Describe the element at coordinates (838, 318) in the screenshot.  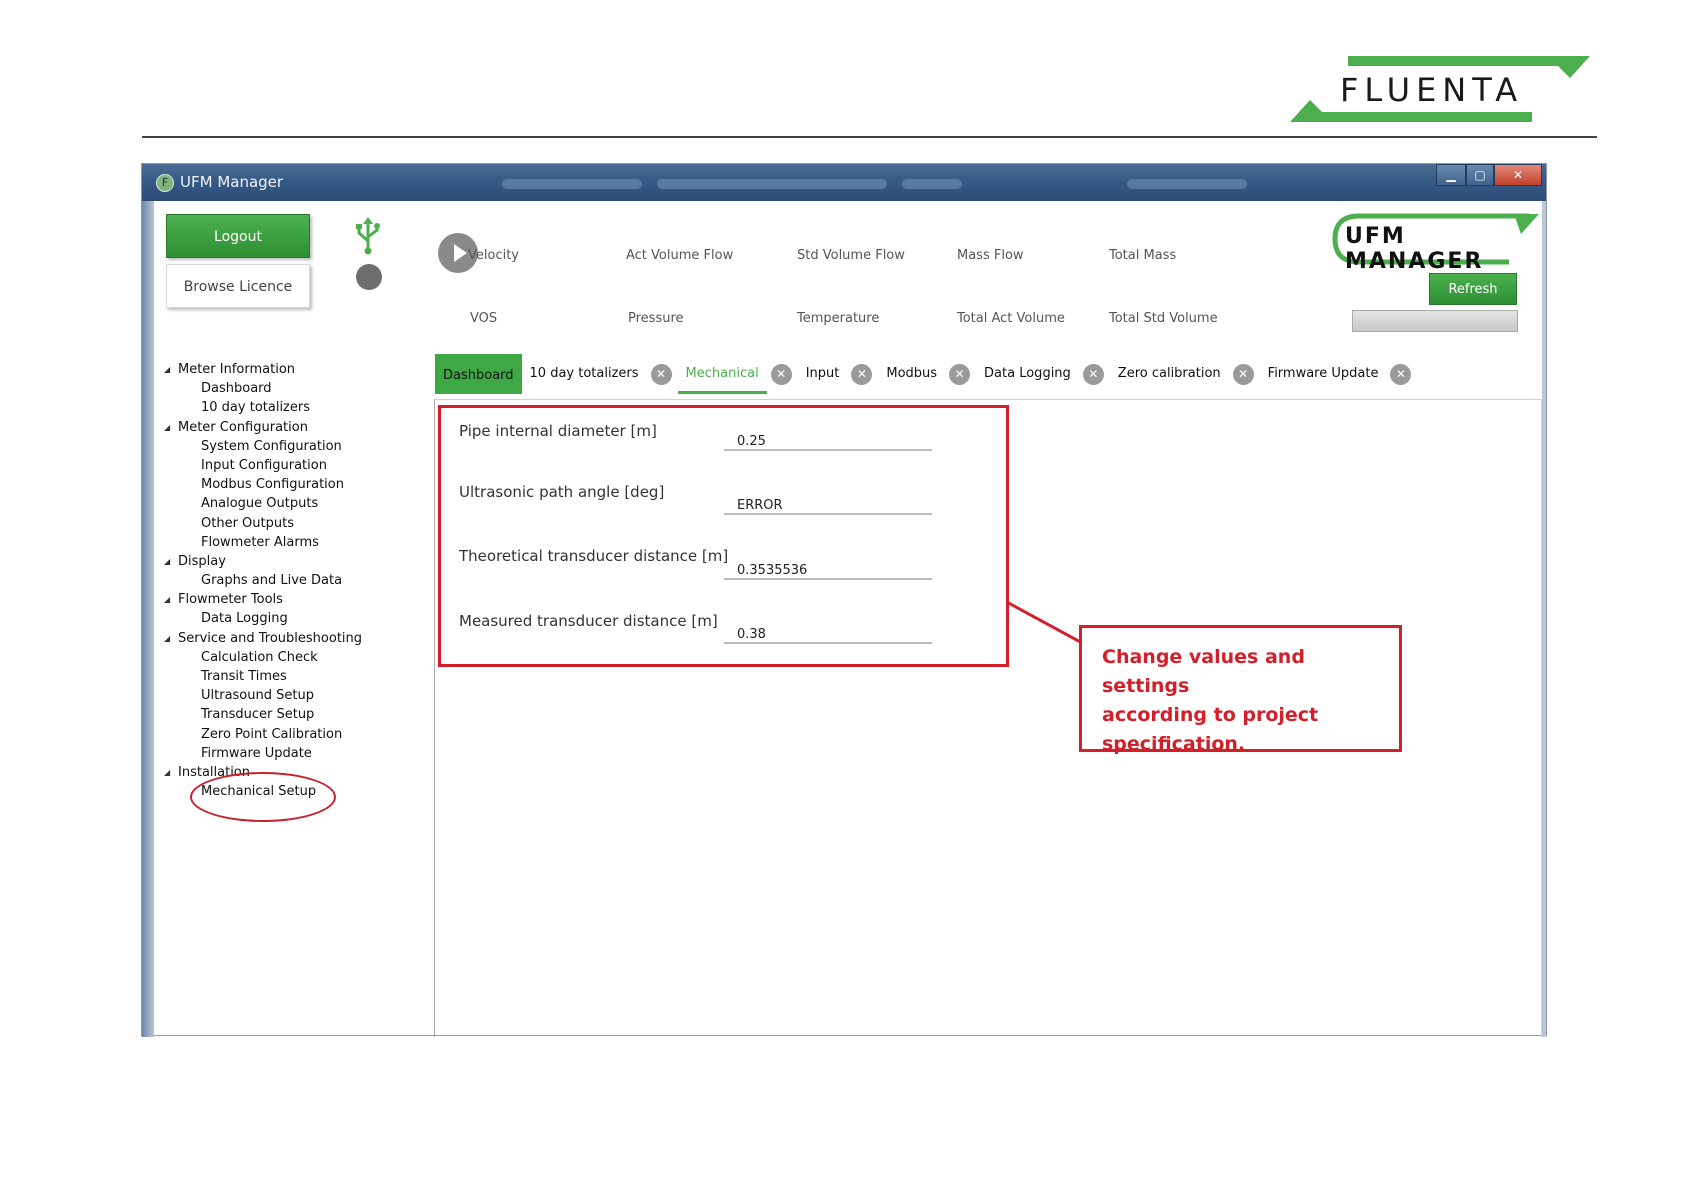
I see `measurement-temperature: Temperature` at that location.